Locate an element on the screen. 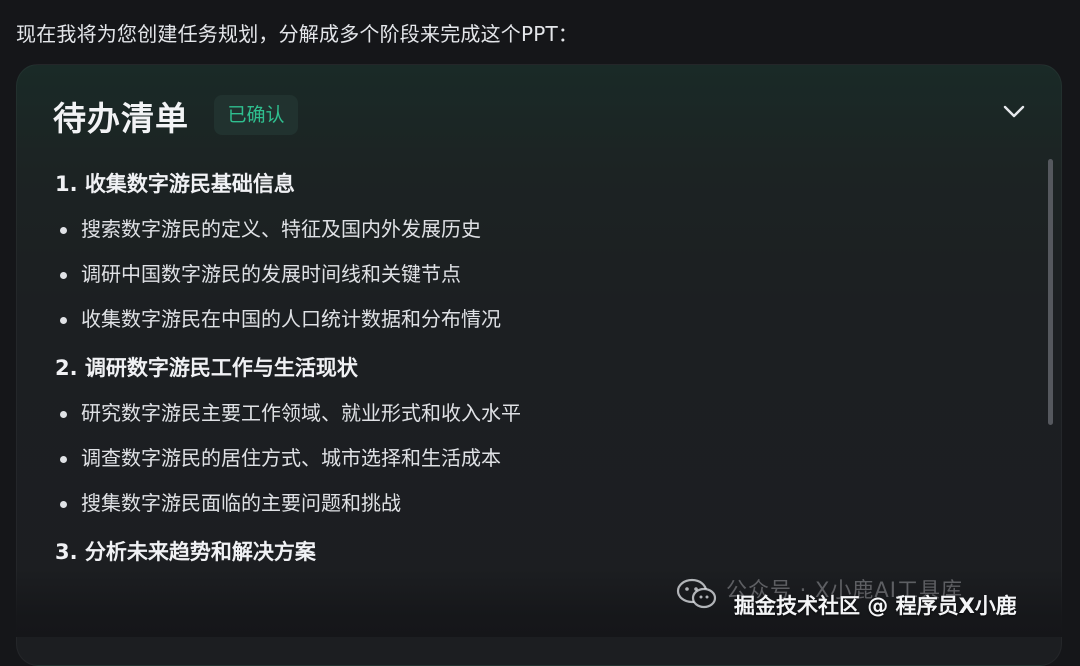 Image resolution: width=1080 pixels, height=666 pixels. list-item: 调研中国数字游民的发展时间线和关键节点 is located at coordinates (545, 274).